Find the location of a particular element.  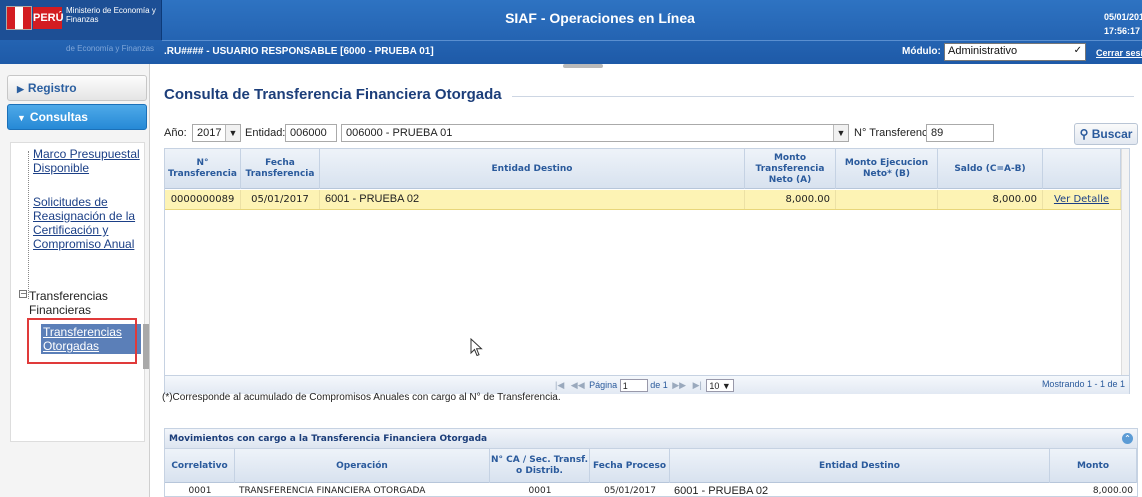

anio-value: 2017 is located at coordinates (209, 133).